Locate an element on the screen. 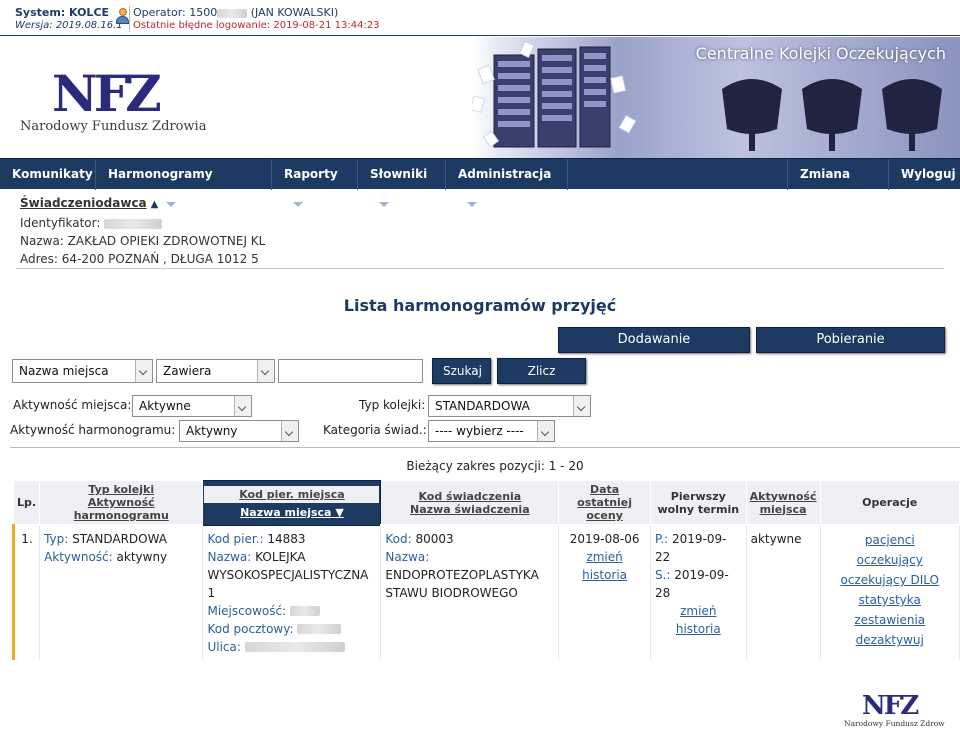 This screenshot has height=744, width=960. provider-address: 64-200 POZNAŃ , DŁUGA 1012 5 is located at coordinates (160, 259).